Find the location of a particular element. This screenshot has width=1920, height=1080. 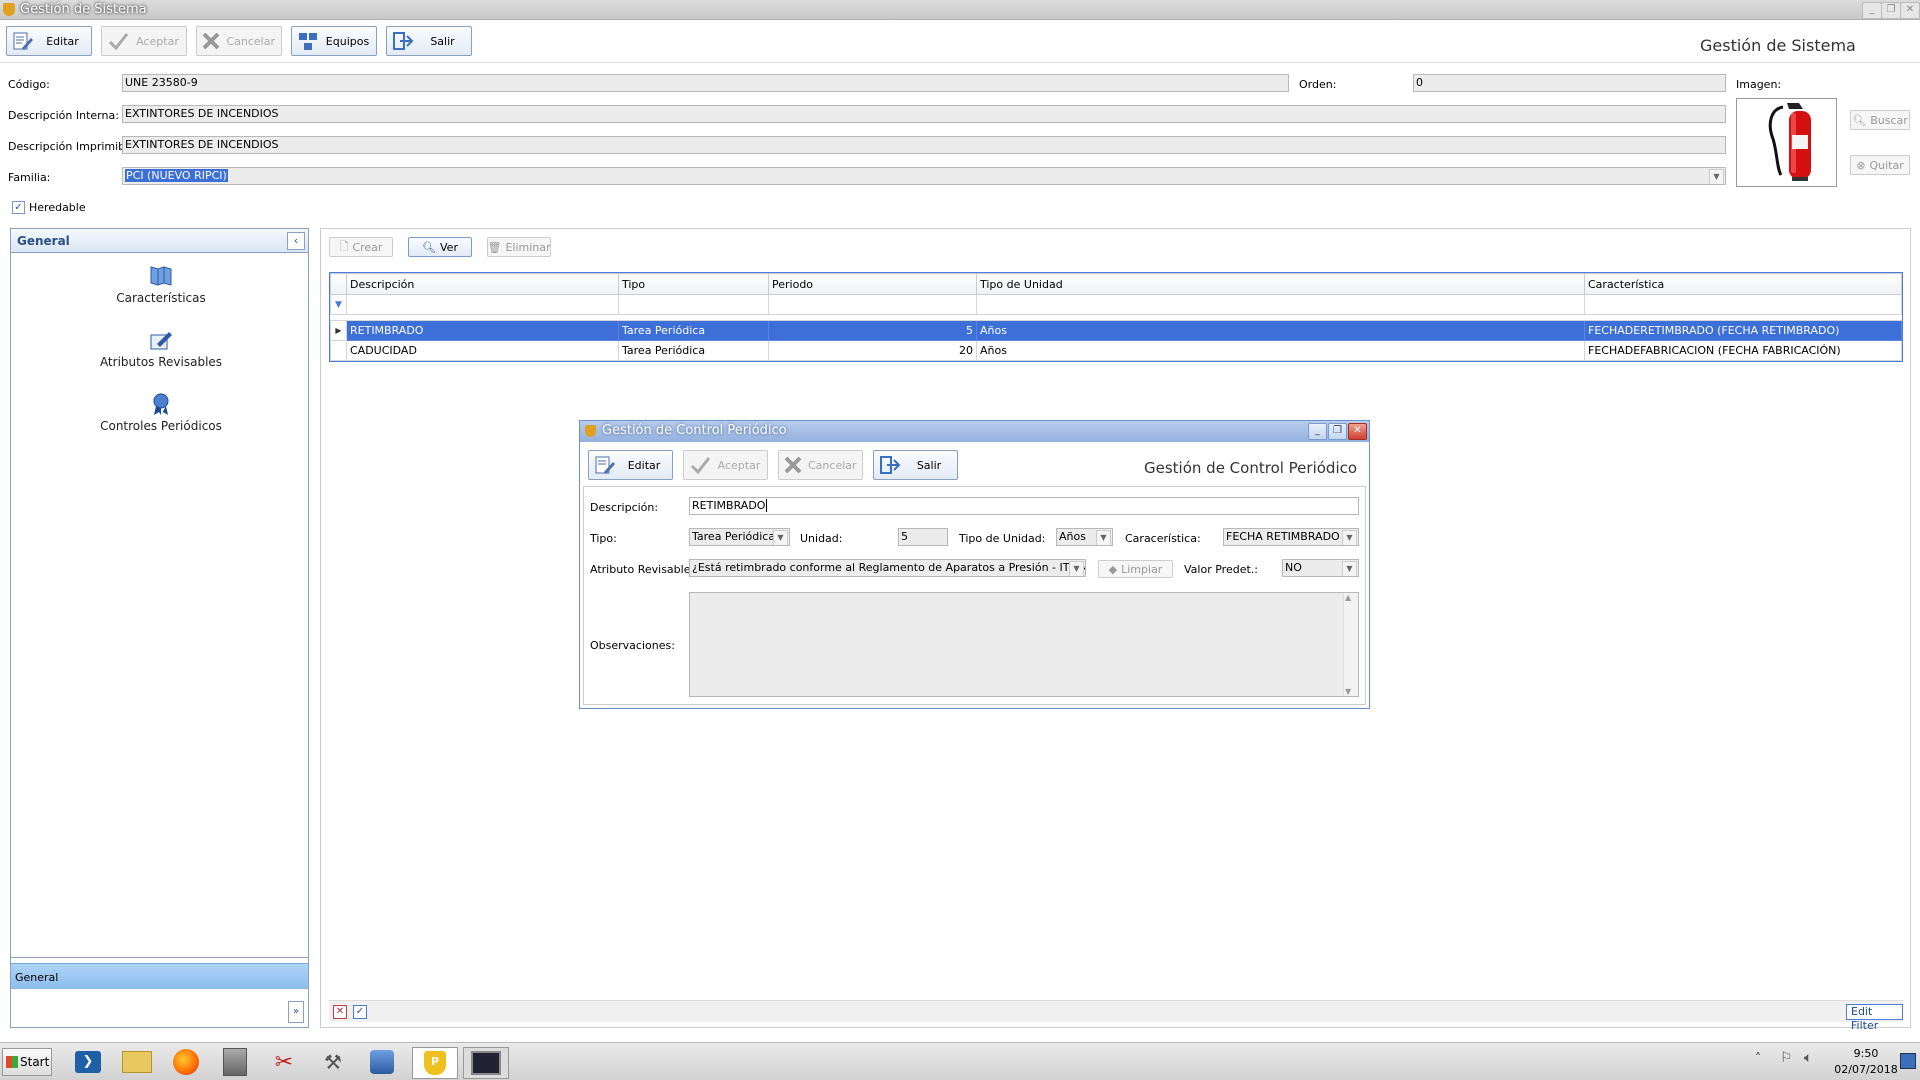

dialog-valor-select: NO ▼ is located at coordinates (1320, 568).